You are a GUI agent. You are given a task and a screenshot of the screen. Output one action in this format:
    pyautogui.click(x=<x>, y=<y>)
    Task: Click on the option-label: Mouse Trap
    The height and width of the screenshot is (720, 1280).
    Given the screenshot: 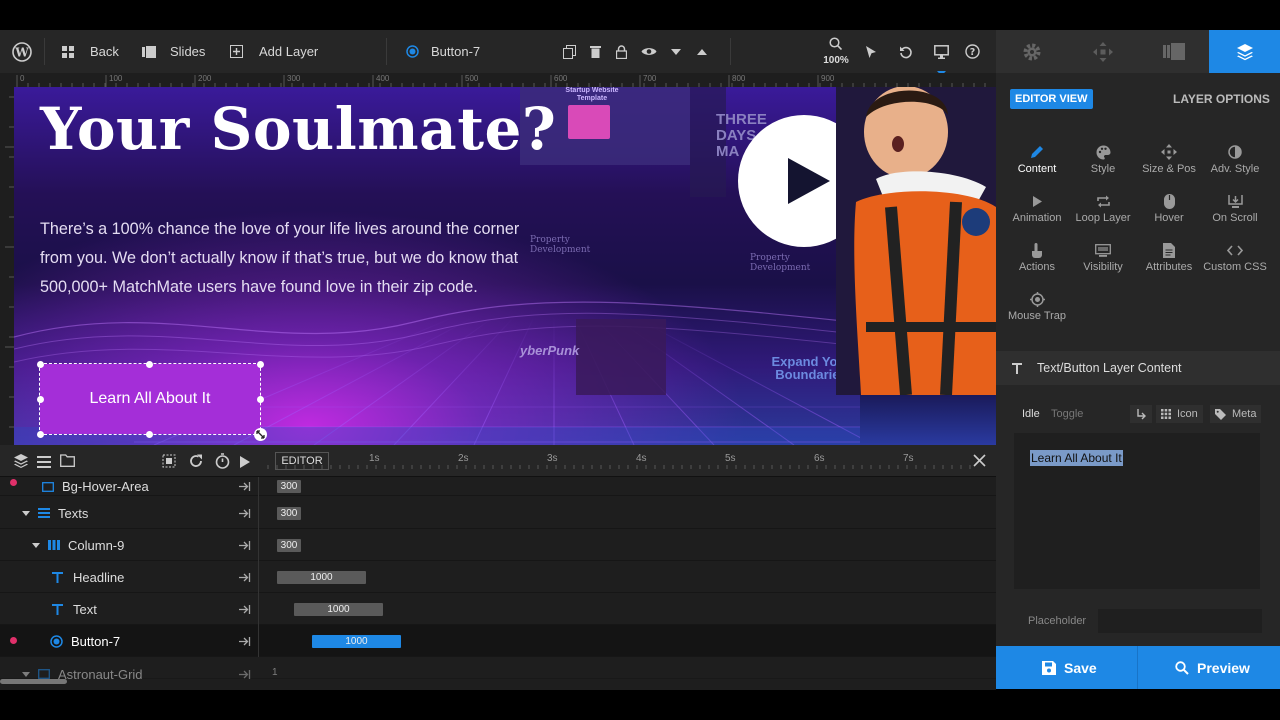 What is the action you would take?
    pyautogui.click(x=1037, y=316)
    